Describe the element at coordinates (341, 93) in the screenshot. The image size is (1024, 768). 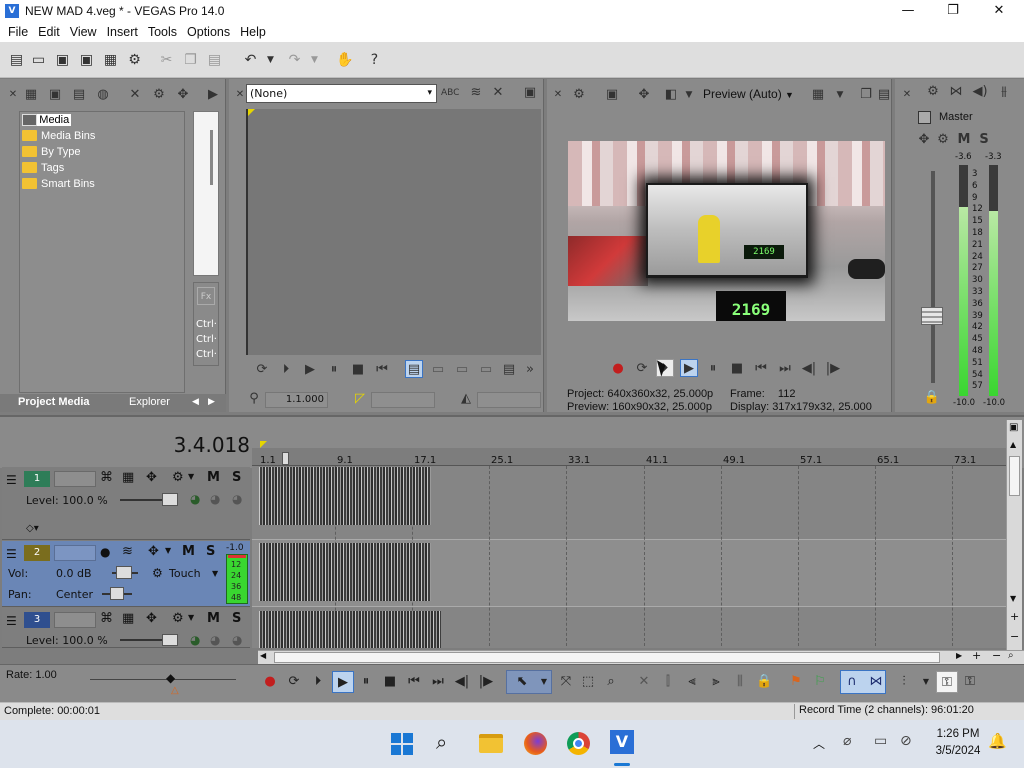
I see `trimmer-media-dropdown: (None) ▾` at that location.